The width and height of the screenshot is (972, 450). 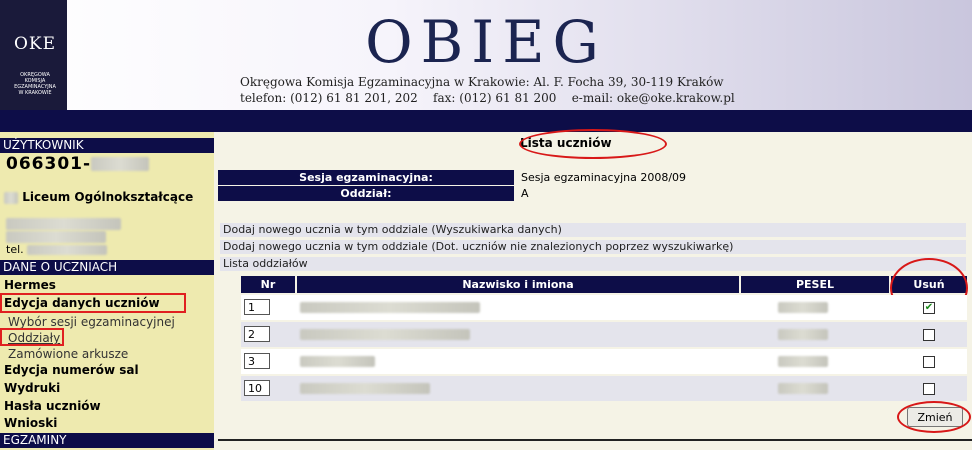 What do you see at coordinates (257, 307) in the screenshot?
I see `nr-input: 1` at bounding box center [257, 307].